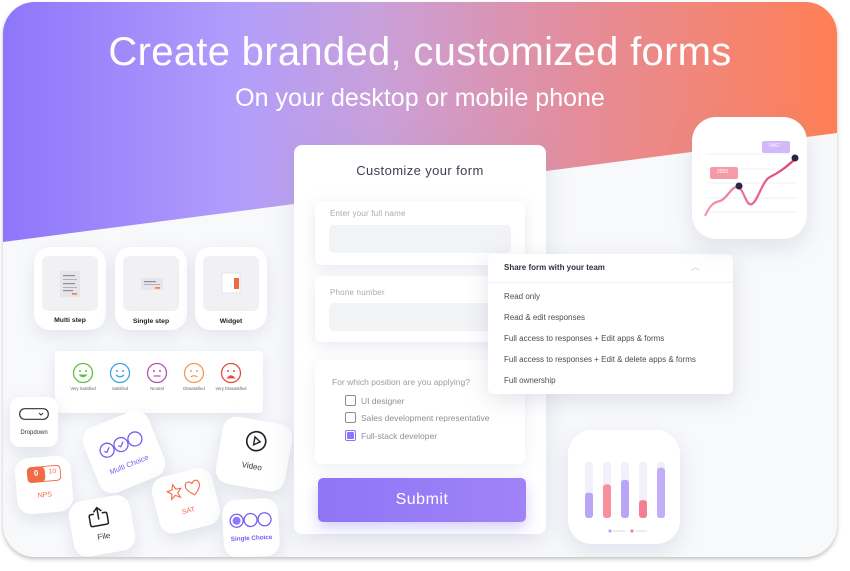 This screenshot has height=571, width=850. Describe the element at coordinates (151, 321) in the screenshot. I see `form-type-label: Single step` at that location.